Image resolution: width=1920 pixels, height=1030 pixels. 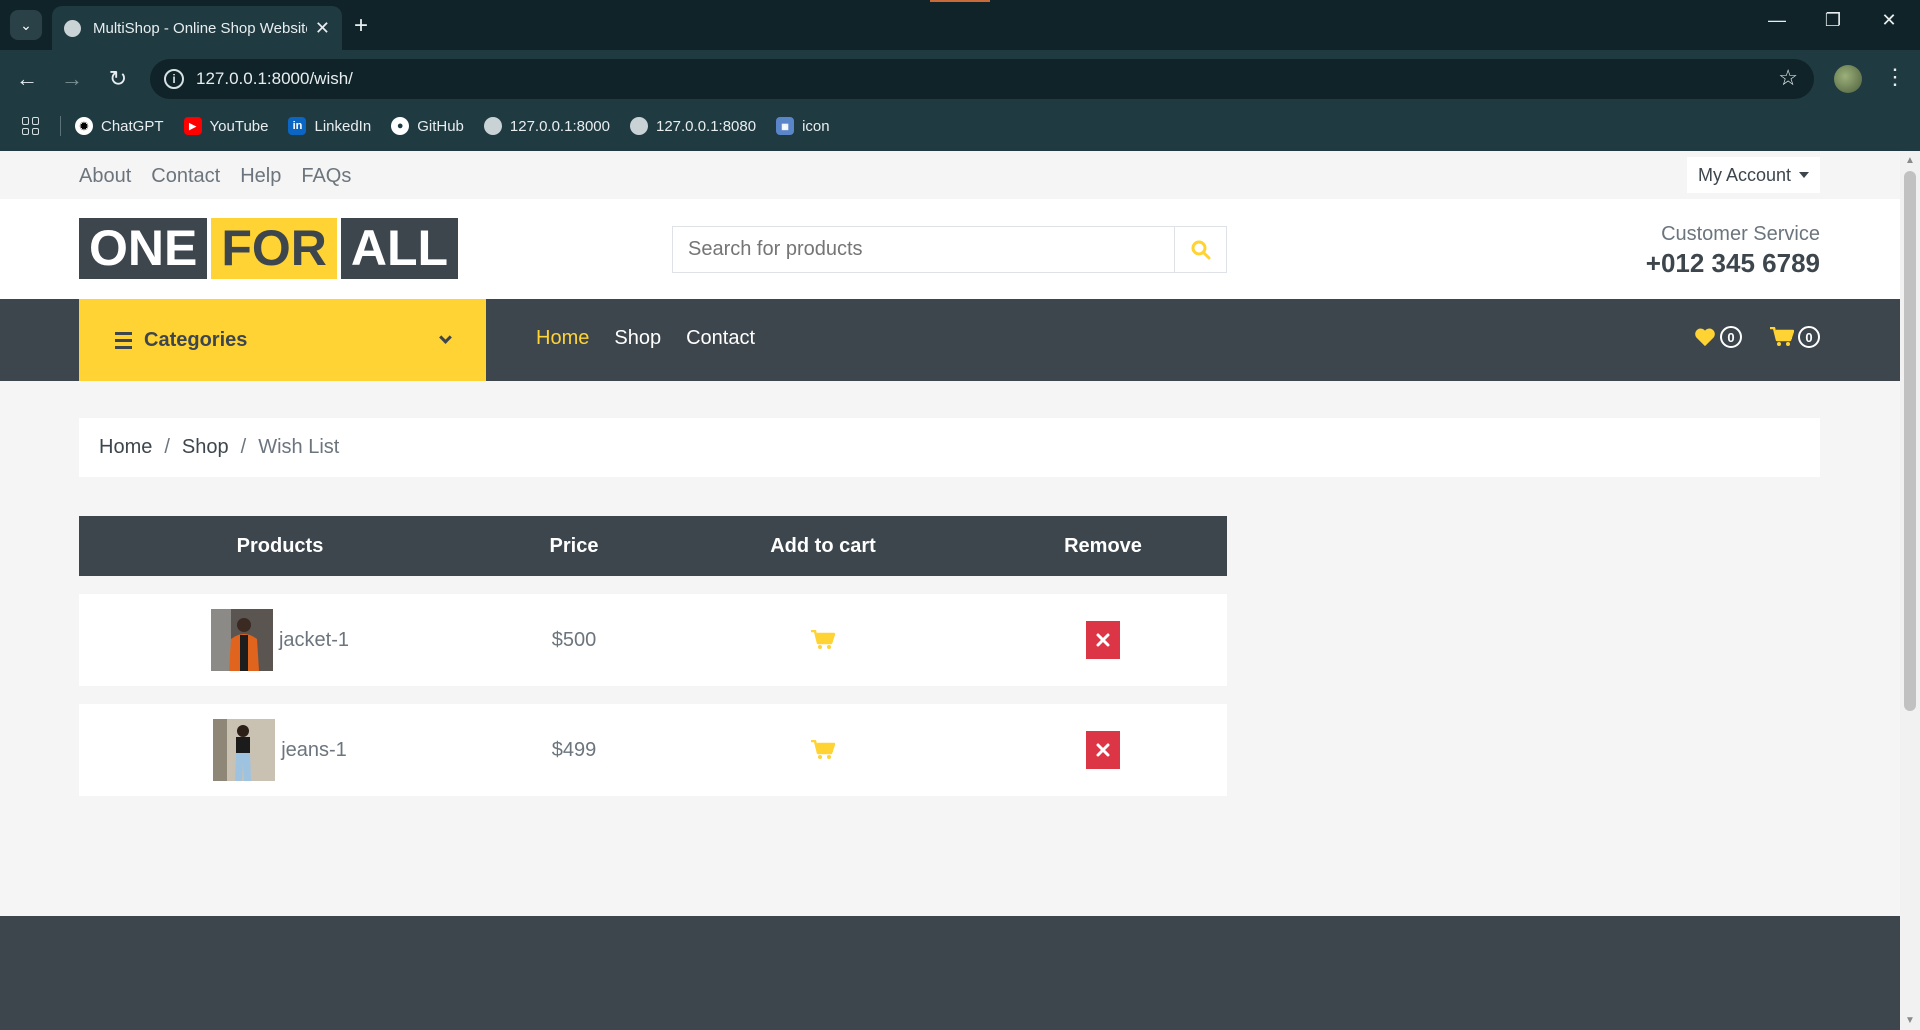 I want to click on bookmark-localhost-8000: 127.0.0.1:8000, so click(x=546, y=126).